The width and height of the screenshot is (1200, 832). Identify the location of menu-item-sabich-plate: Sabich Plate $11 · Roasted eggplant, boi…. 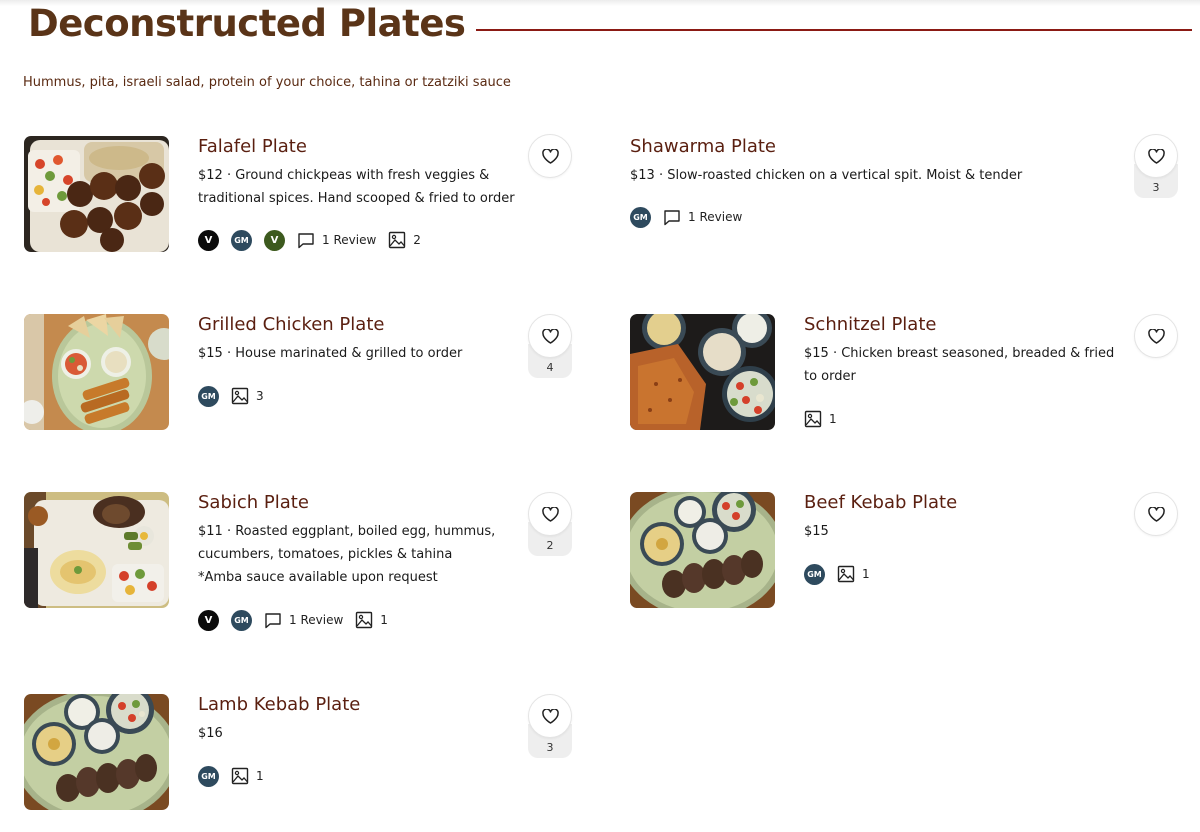
(304, 561).